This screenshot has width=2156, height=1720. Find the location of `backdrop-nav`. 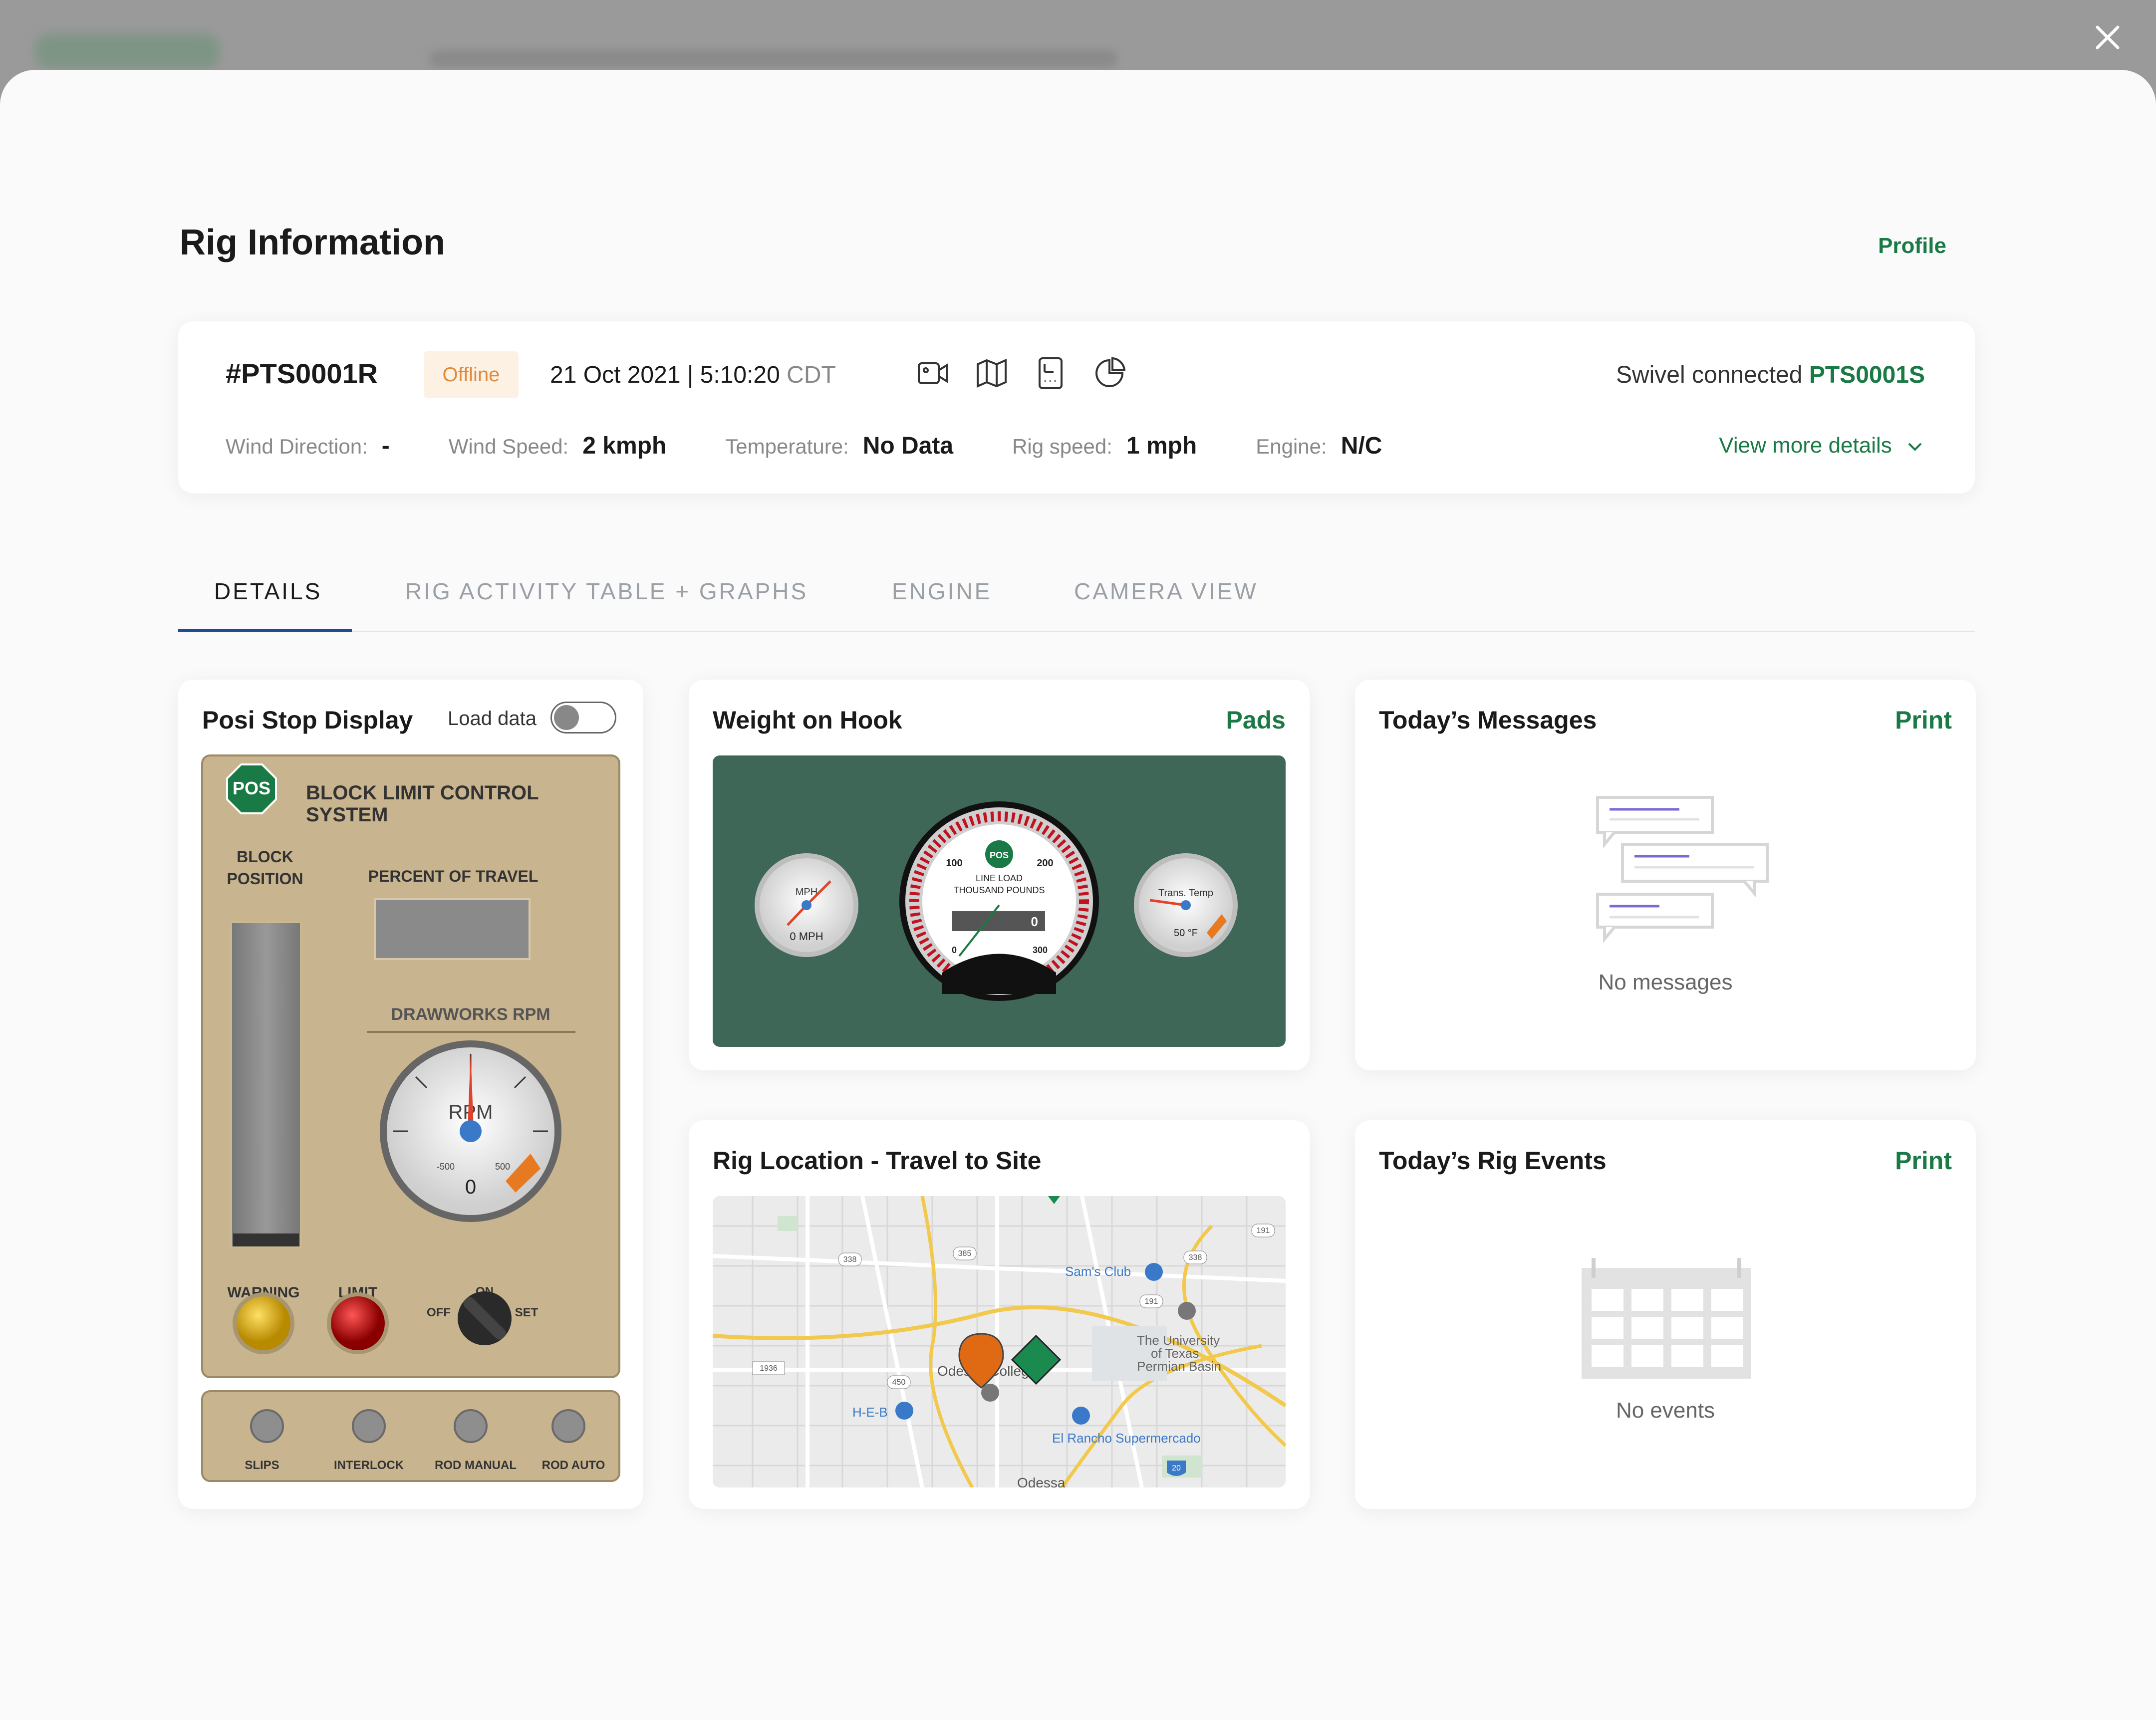

backdrop-nav is located at coordinates (773, 59).